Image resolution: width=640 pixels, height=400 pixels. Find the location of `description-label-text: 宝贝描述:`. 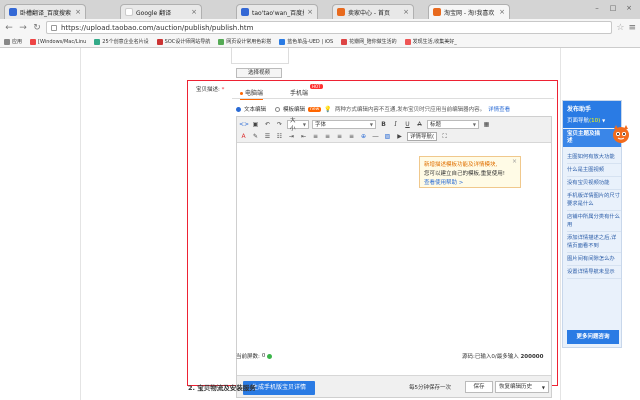

description-label-text: 宝贝描述: is located at coordinates (208, 90).